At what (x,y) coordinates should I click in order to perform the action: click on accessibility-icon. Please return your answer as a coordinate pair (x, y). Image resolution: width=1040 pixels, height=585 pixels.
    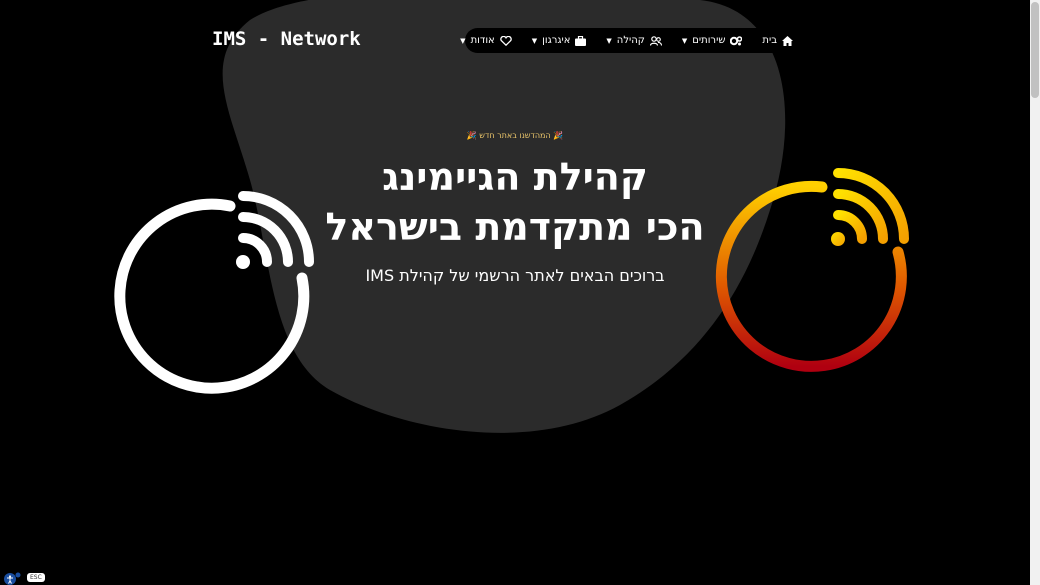
    Looking at the image, I should click on (12, 578).